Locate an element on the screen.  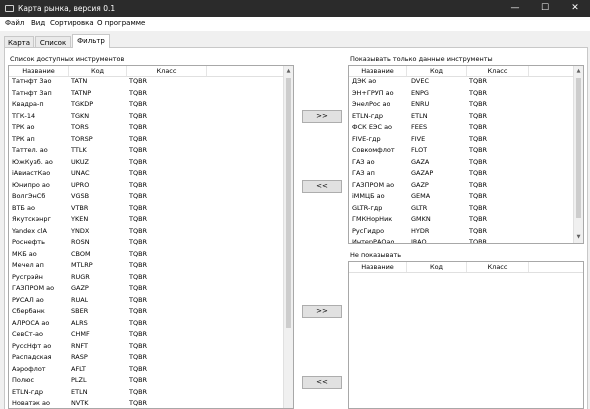
table-row: iММЦБ ао GEMA TQBR is located at coordinates (461, 197).